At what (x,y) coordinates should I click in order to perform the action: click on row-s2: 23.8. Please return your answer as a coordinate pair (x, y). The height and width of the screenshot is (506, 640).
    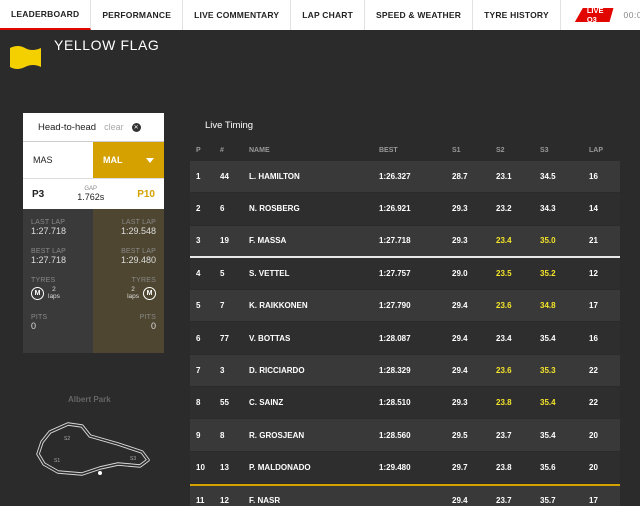
    Looking at the image, I should click on (504, 403).